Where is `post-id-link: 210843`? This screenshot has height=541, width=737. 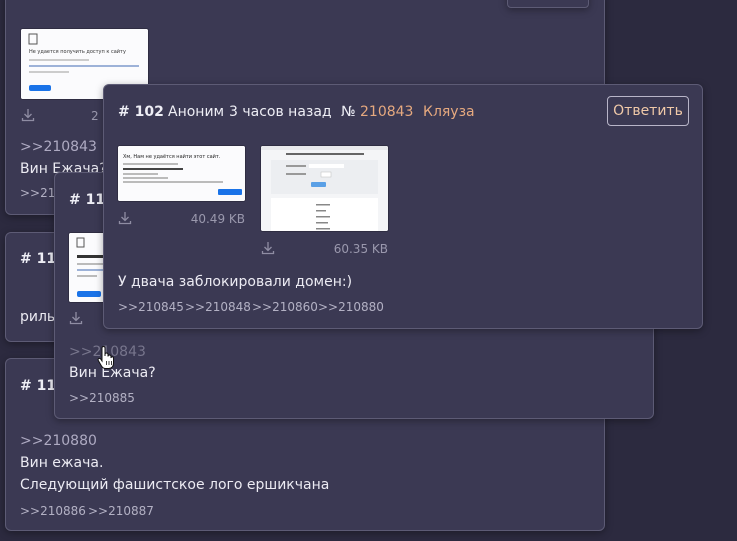
post-id-link: 210843 is located at coordinates (386, 112).